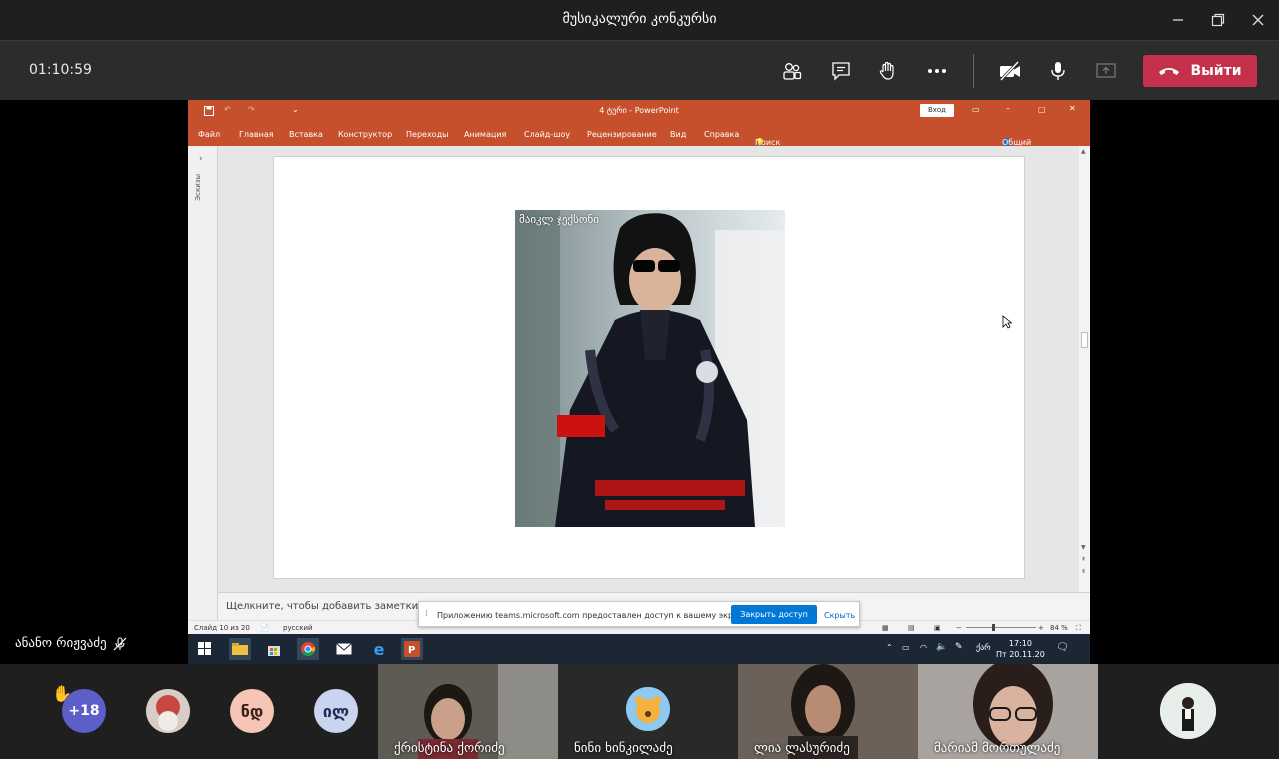 The width and height of the screenshot is (1279, 759). I want to click on pp-close-icon: ✕, so click(1072, 108).